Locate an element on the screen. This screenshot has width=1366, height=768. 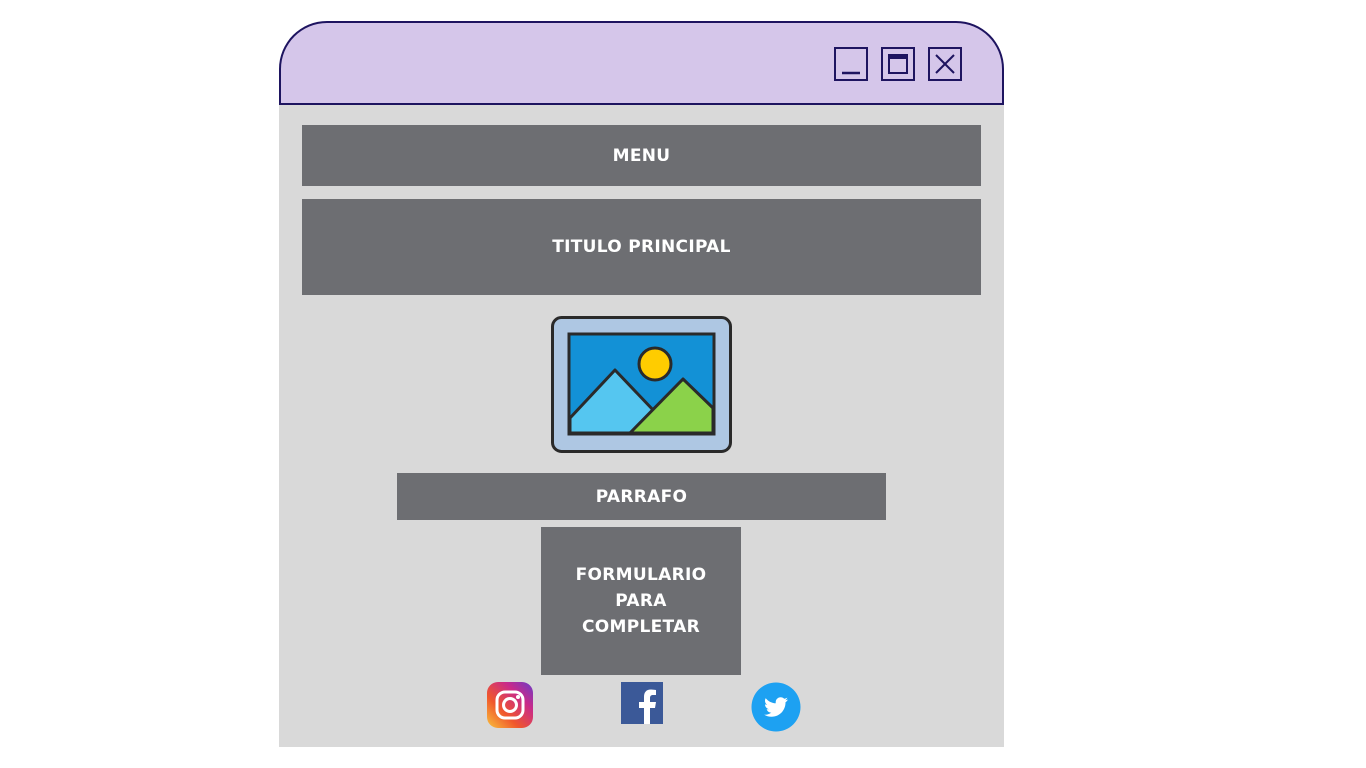
form-label: FORMULARIO PARA COMPLETAR is located at coordinates (641, 601).